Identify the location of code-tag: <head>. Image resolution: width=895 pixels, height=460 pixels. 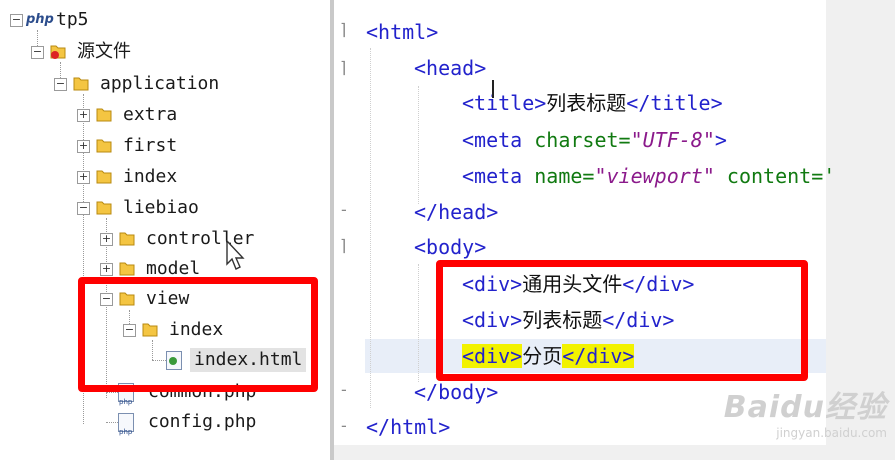
(450, 68).